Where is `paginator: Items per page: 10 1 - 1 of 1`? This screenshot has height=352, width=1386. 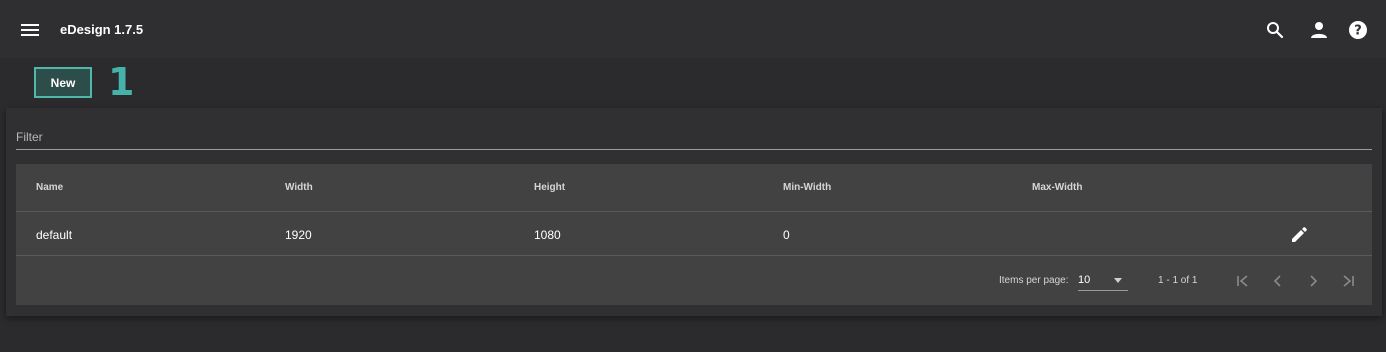 paginator: Items per page: 10 1 - 1 of 1 is located at coordinates (694, 281).